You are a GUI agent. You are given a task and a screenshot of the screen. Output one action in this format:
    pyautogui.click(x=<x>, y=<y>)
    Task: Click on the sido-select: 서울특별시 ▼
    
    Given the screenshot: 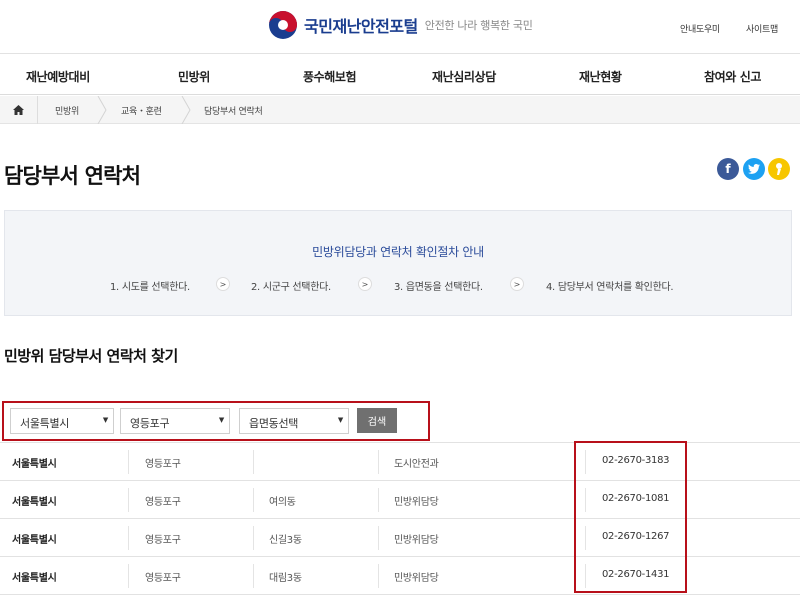 What is the action you would take?
    pyautogui.click(x=62, y=421)
    